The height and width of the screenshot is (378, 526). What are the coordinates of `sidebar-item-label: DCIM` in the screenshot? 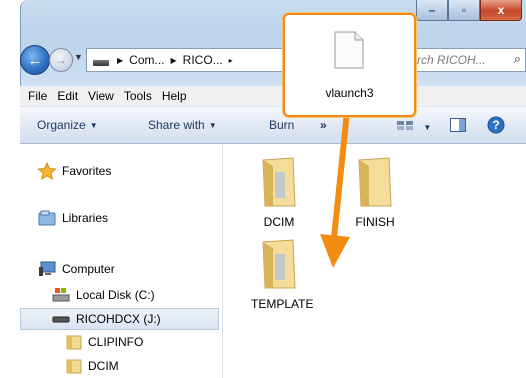 It's located at (103, 366).